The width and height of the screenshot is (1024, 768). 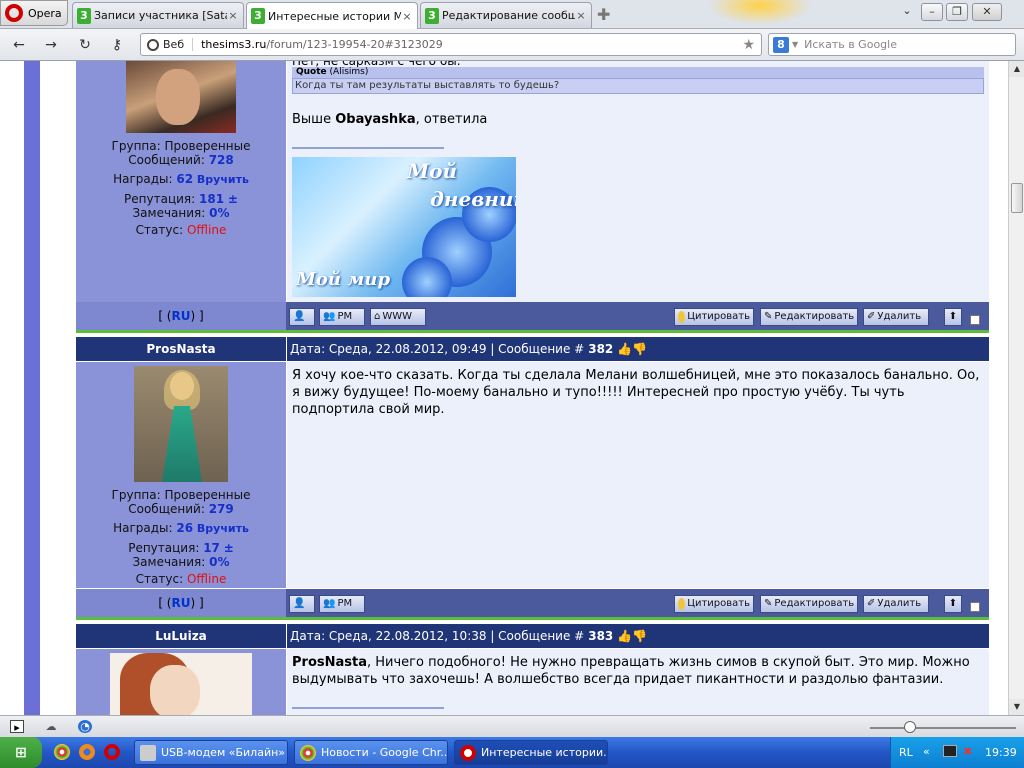 I want to click on web-badge: Веб, so click(x=178, y=44).